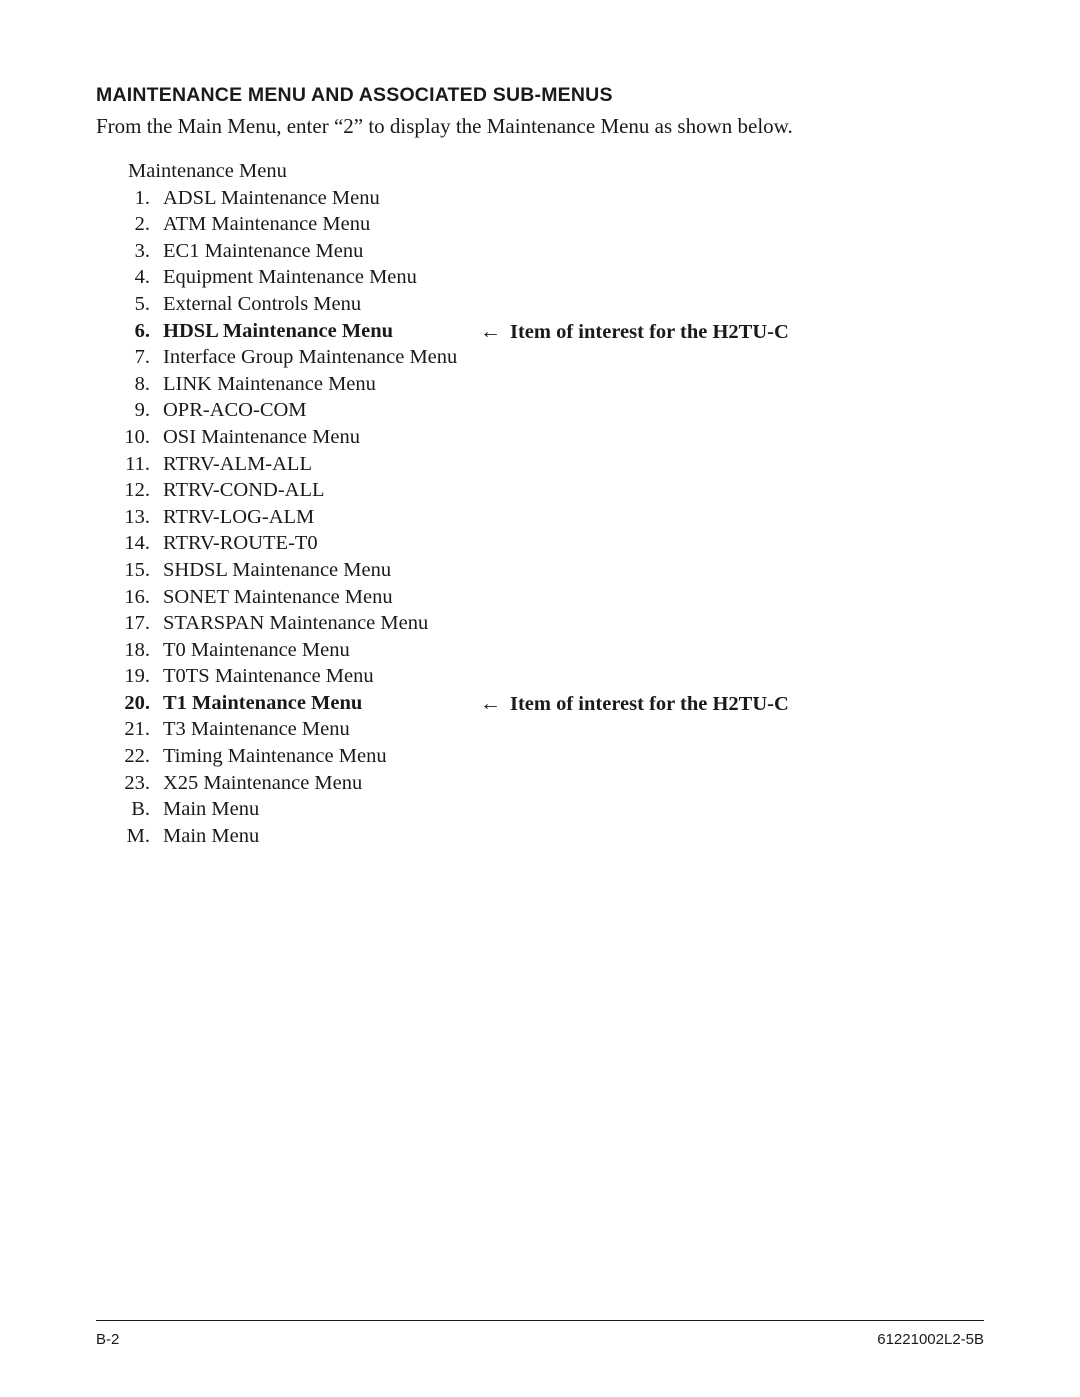 The image size is (1080, 1397). Describe the element at coordinates (256, 649) in the screenshot. I see `menu-item-label: T0 Maintenance Menu` at that location.